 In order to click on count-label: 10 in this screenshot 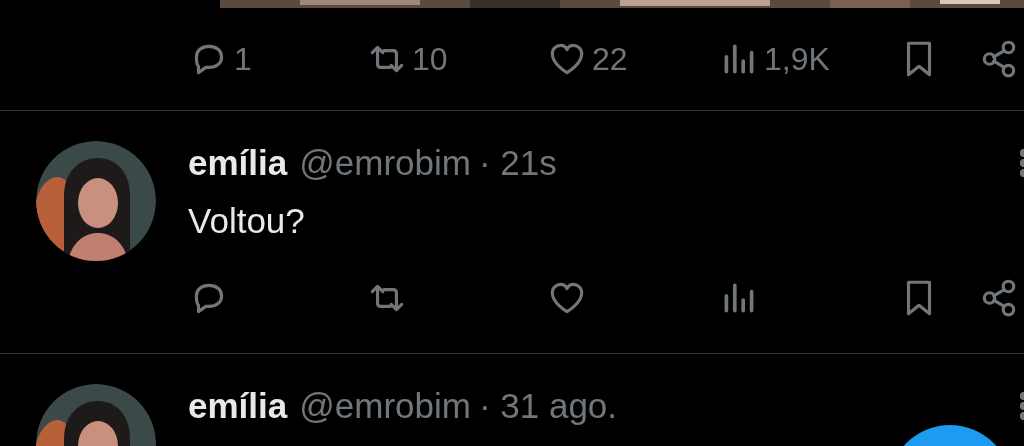, I will do `click(430, 59)`.